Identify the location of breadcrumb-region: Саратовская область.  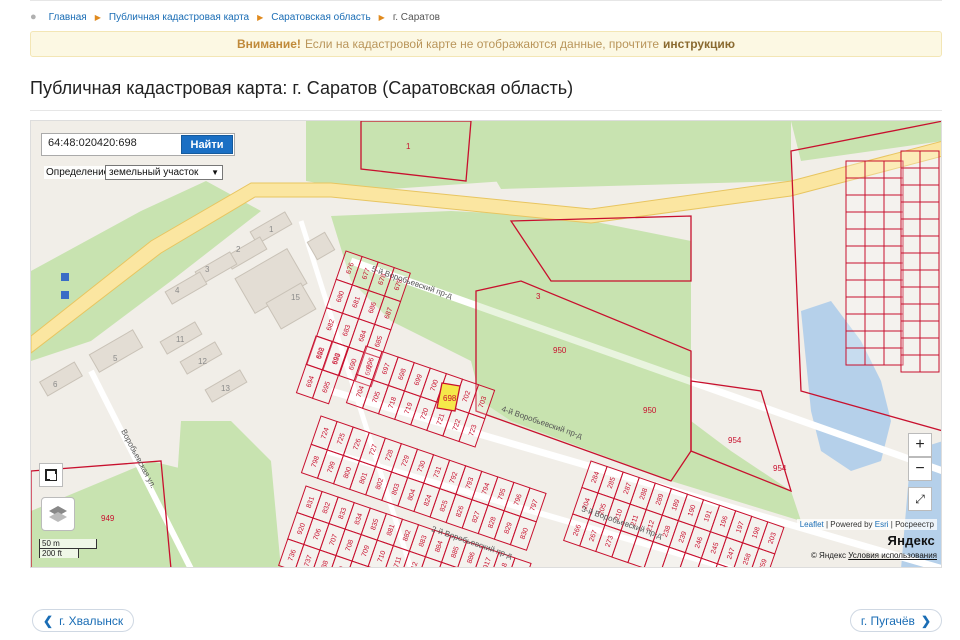
(320, 17).